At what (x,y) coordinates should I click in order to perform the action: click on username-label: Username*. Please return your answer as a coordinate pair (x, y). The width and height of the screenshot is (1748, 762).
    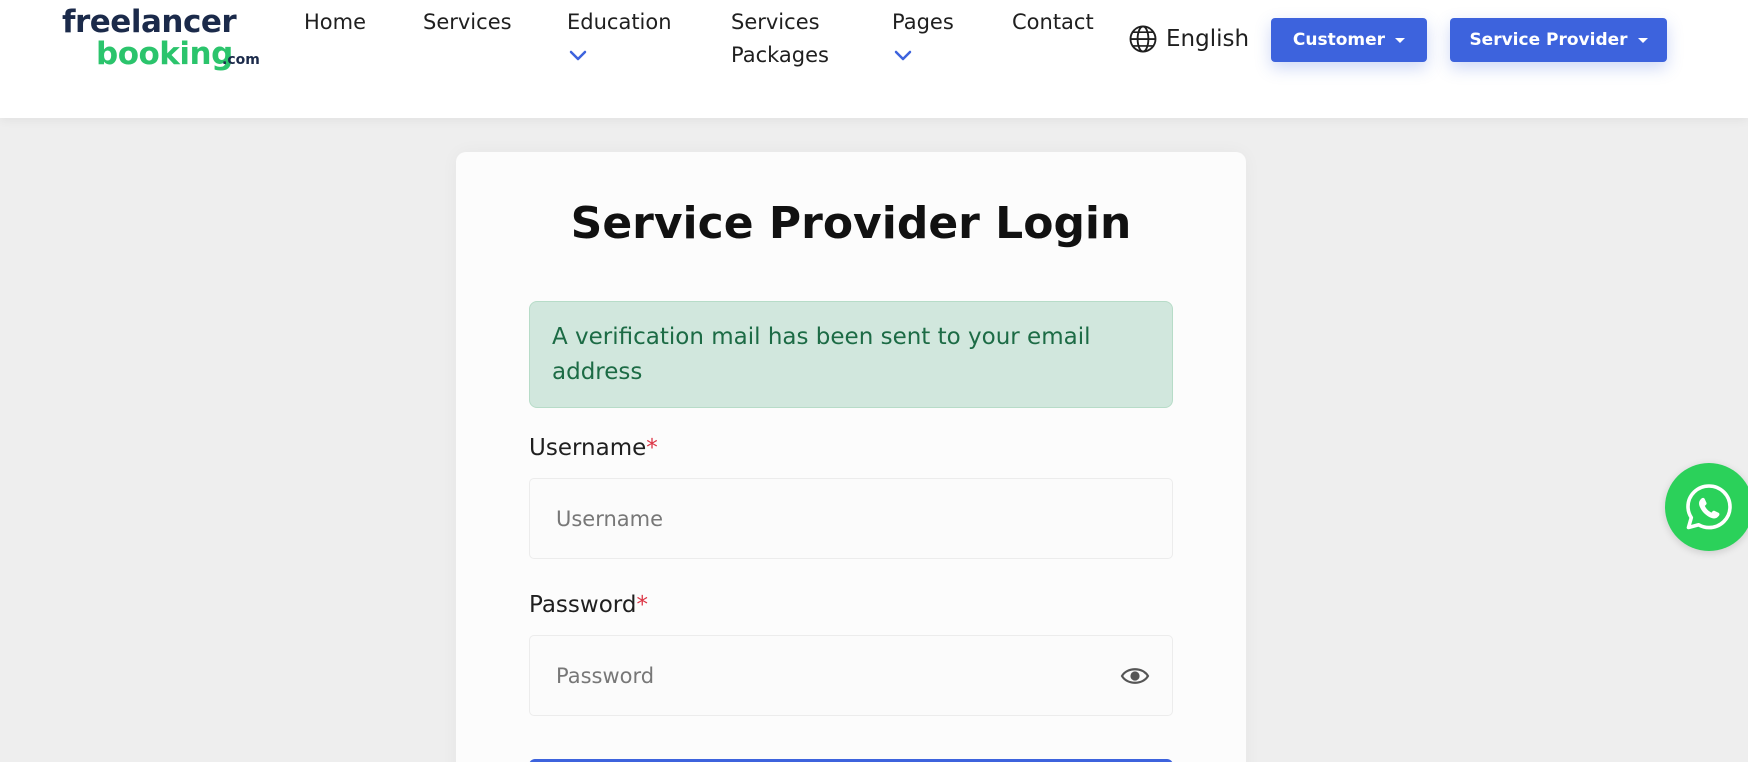
    Looking at the image, I should click on (593, 448).